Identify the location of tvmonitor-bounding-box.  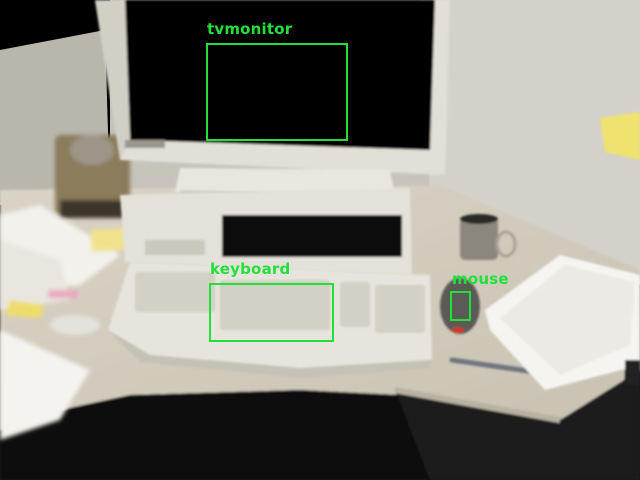
(277, 92).